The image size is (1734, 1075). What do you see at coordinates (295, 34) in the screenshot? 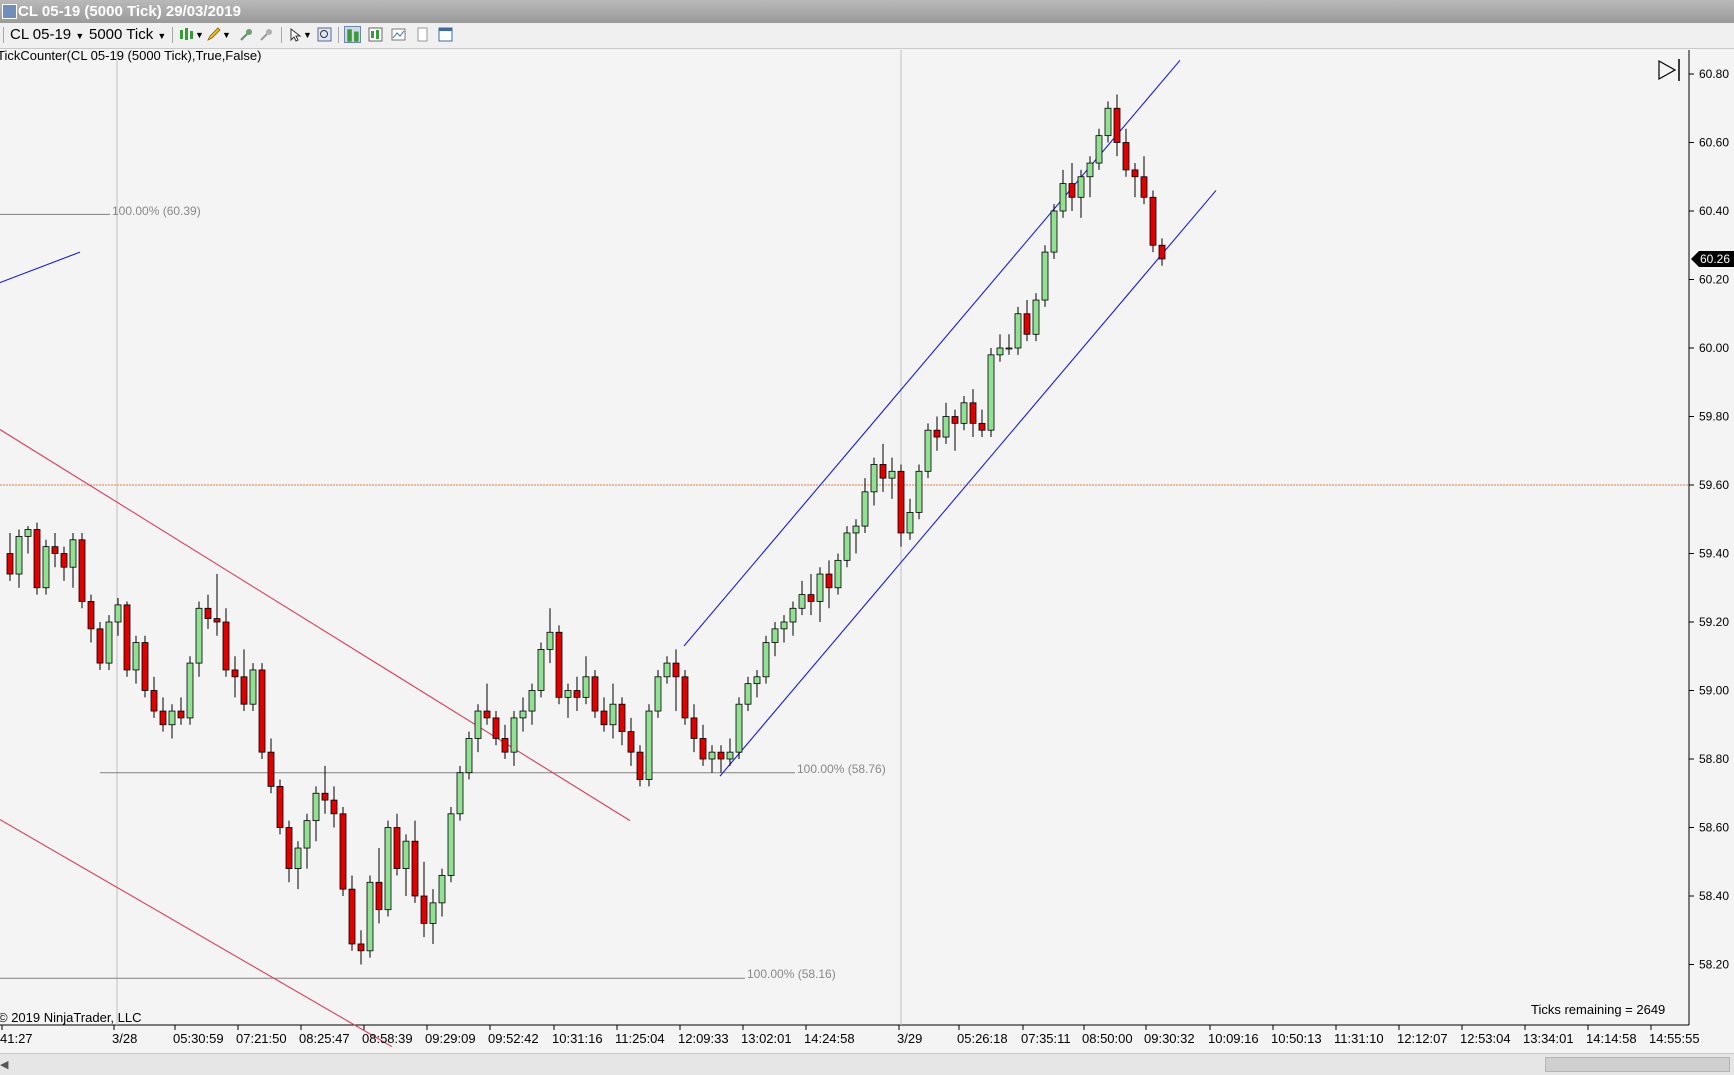
I see `cursor-icon` at bounding box center [295, 34].